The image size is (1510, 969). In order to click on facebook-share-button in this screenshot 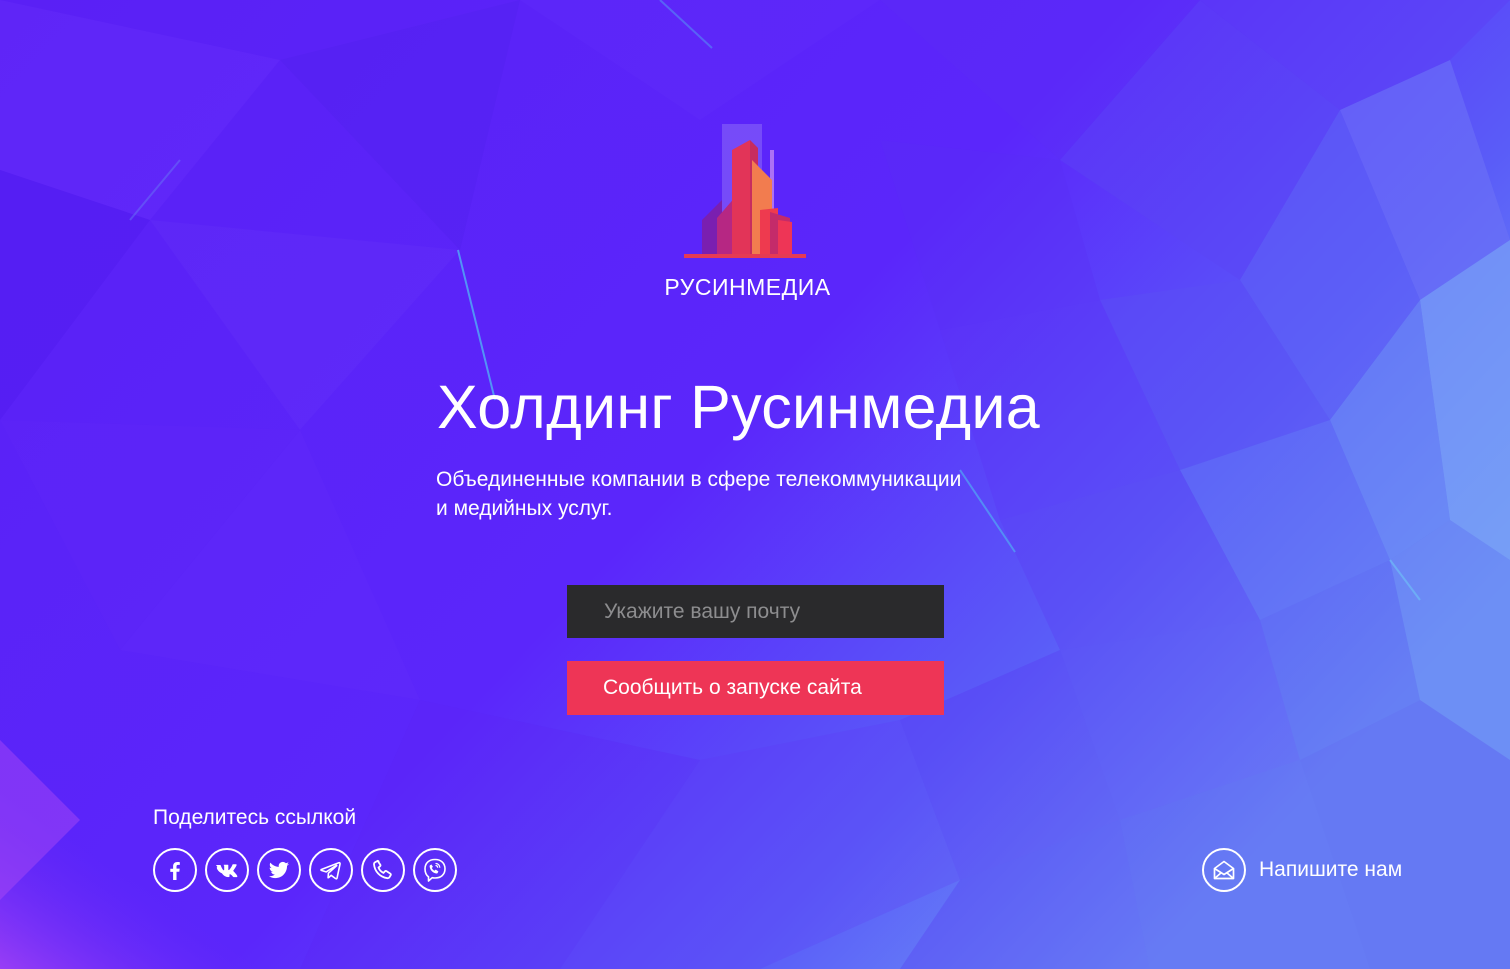, I will do `click(175, 870)`.